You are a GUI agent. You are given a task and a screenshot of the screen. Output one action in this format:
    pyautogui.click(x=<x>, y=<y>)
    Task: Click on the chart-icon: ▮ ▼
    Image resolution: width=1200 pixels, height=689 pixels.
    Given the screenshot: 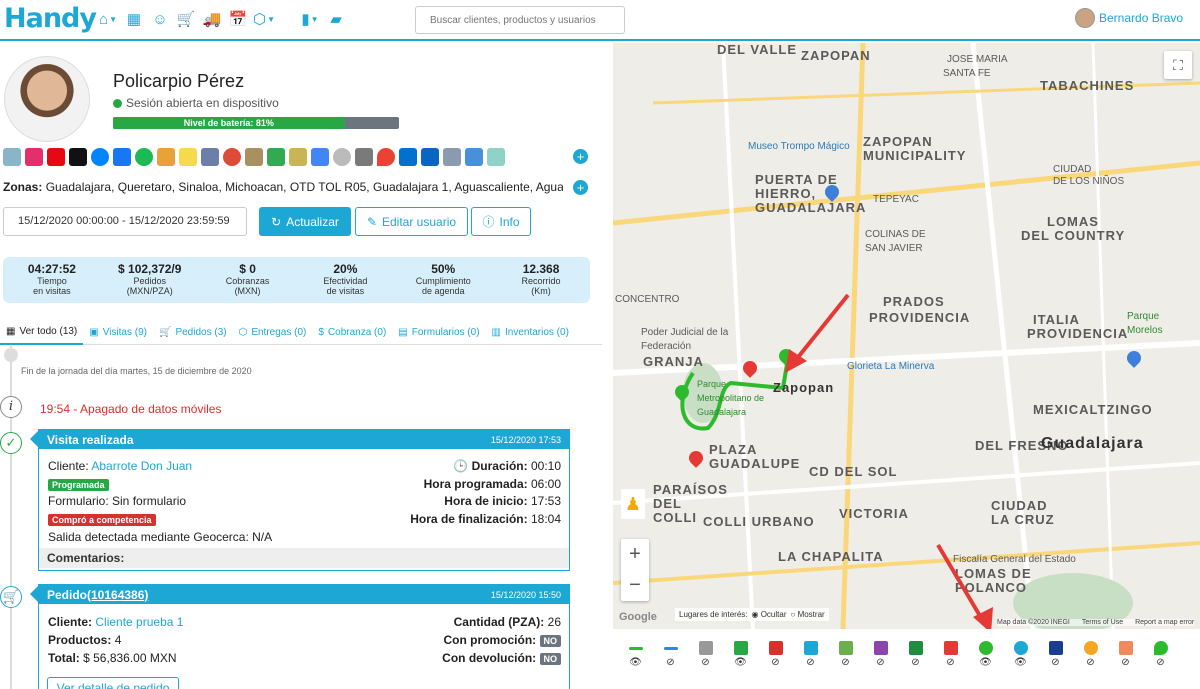 What is the action you would take?
    pyautogui.click(x=310, y=19)
    